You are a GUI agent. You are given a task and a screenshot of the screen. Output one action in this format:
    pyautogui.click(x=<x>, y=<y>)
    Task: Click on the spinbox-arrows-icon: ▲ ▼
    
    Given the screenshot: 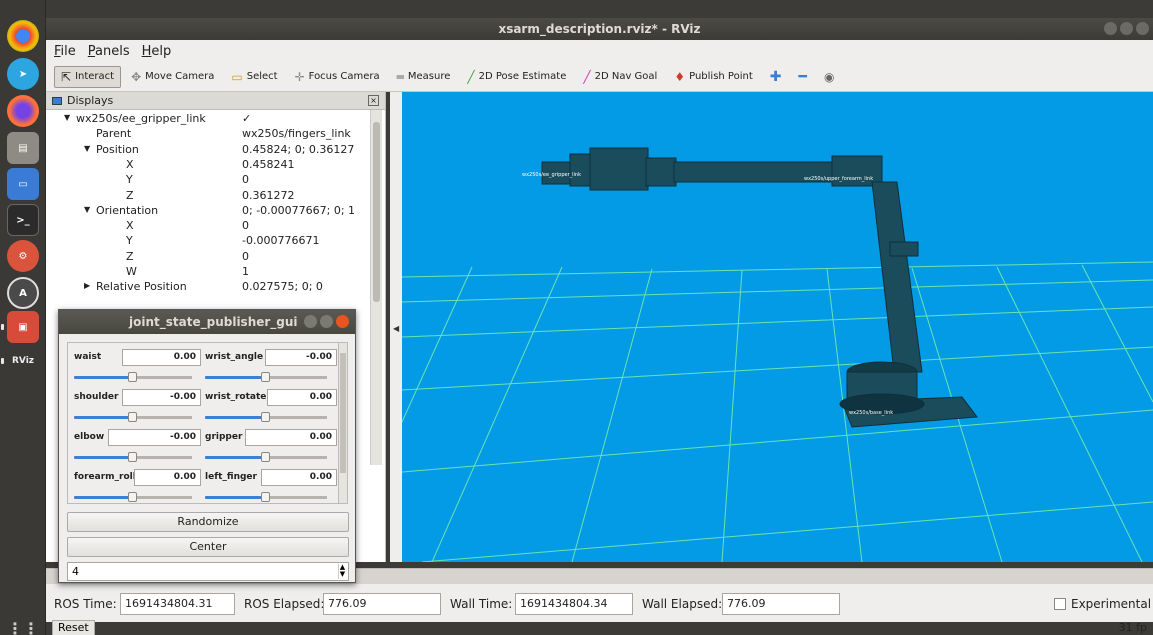 What is the action you would take?
    pyautogui.click(x=342, y=571)
    